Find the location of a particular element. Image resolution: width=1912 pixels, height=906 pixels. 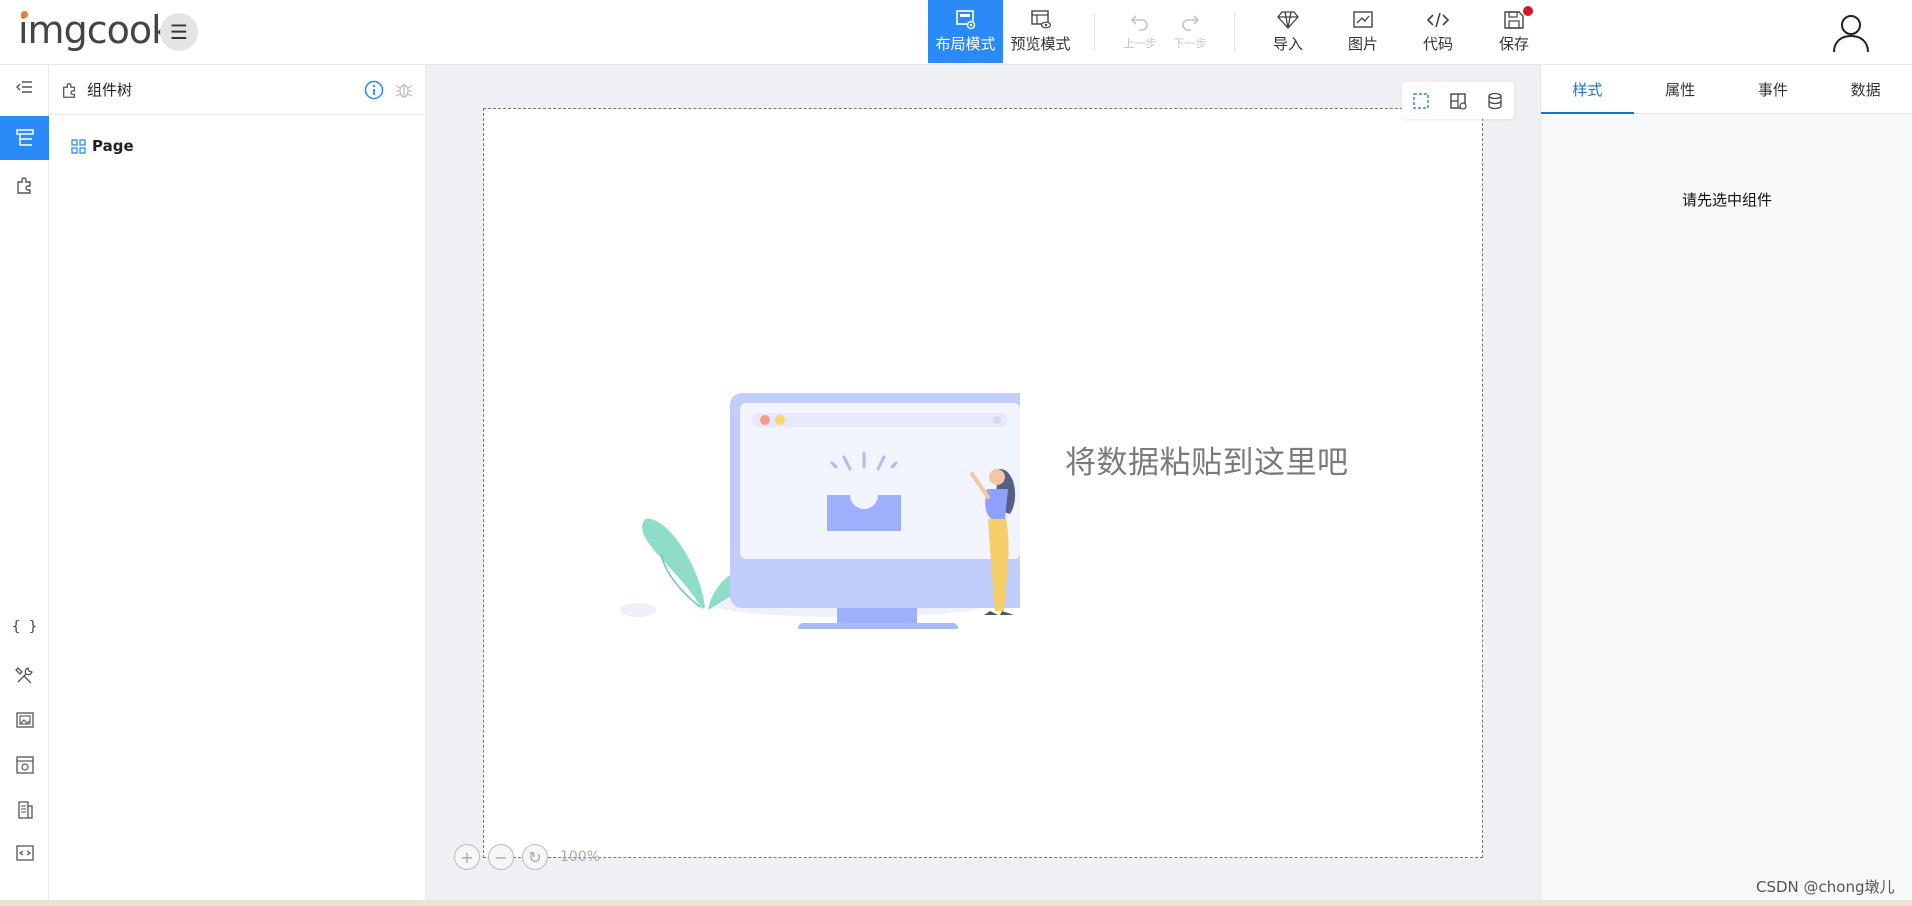

image-button: 图片 is located at coordinates (1363, 31).